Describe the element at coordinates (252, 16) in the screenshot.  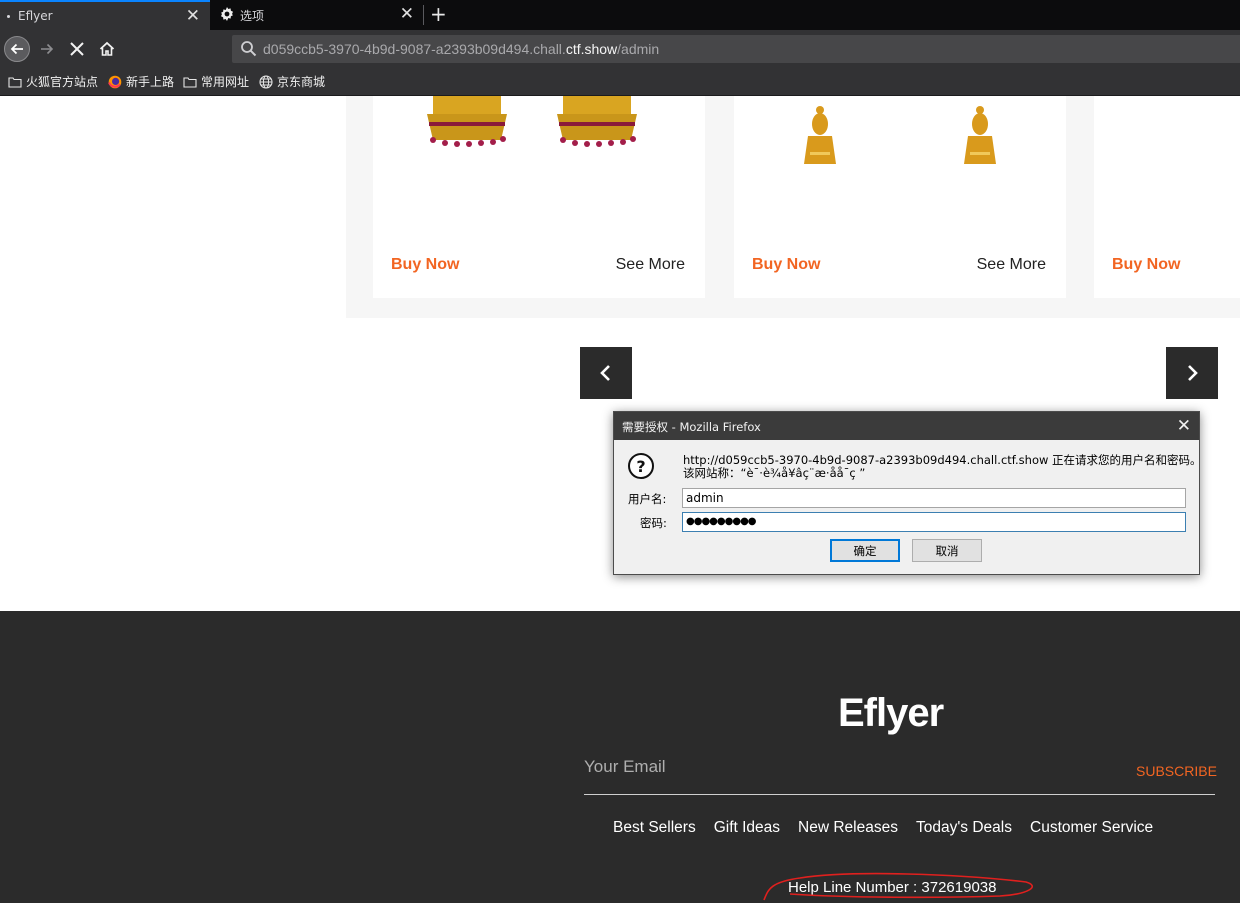
I see `tab-title: 选项` at that location.